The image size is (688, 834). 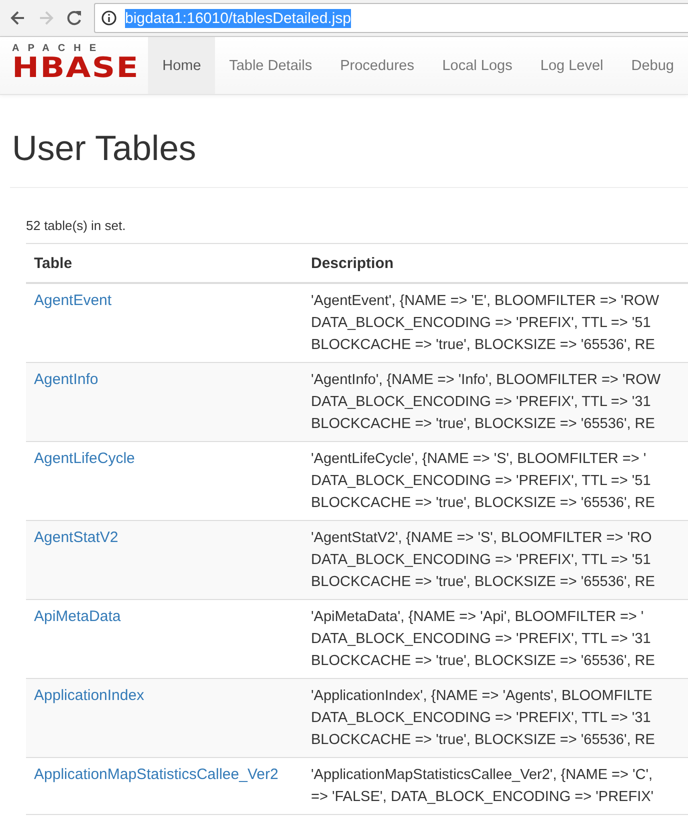 I want to click on table-link: AgentInfo, so click(x=66, y=379).